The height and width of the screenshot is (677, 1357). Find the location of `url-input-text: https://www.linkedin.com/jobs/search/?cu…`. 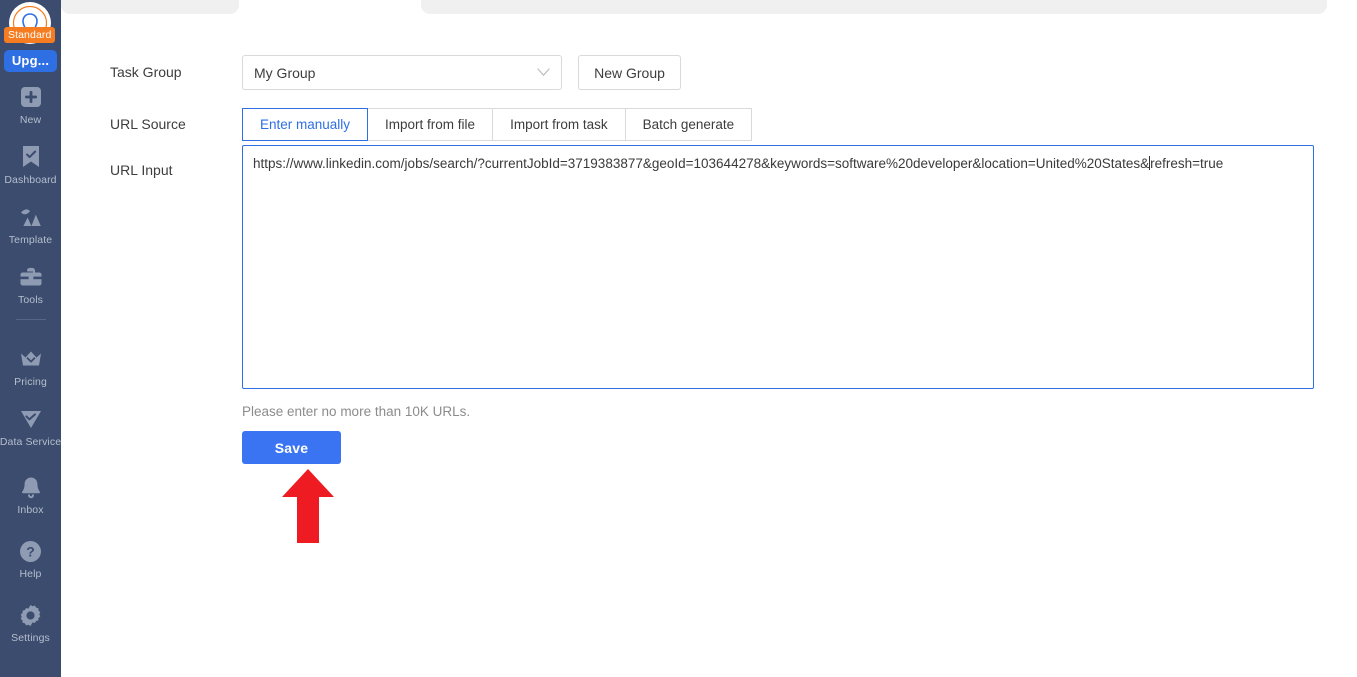

url-input-text: https://www.linkedin.com/jobs/search/?cu… is located at coordinates (778, 164).